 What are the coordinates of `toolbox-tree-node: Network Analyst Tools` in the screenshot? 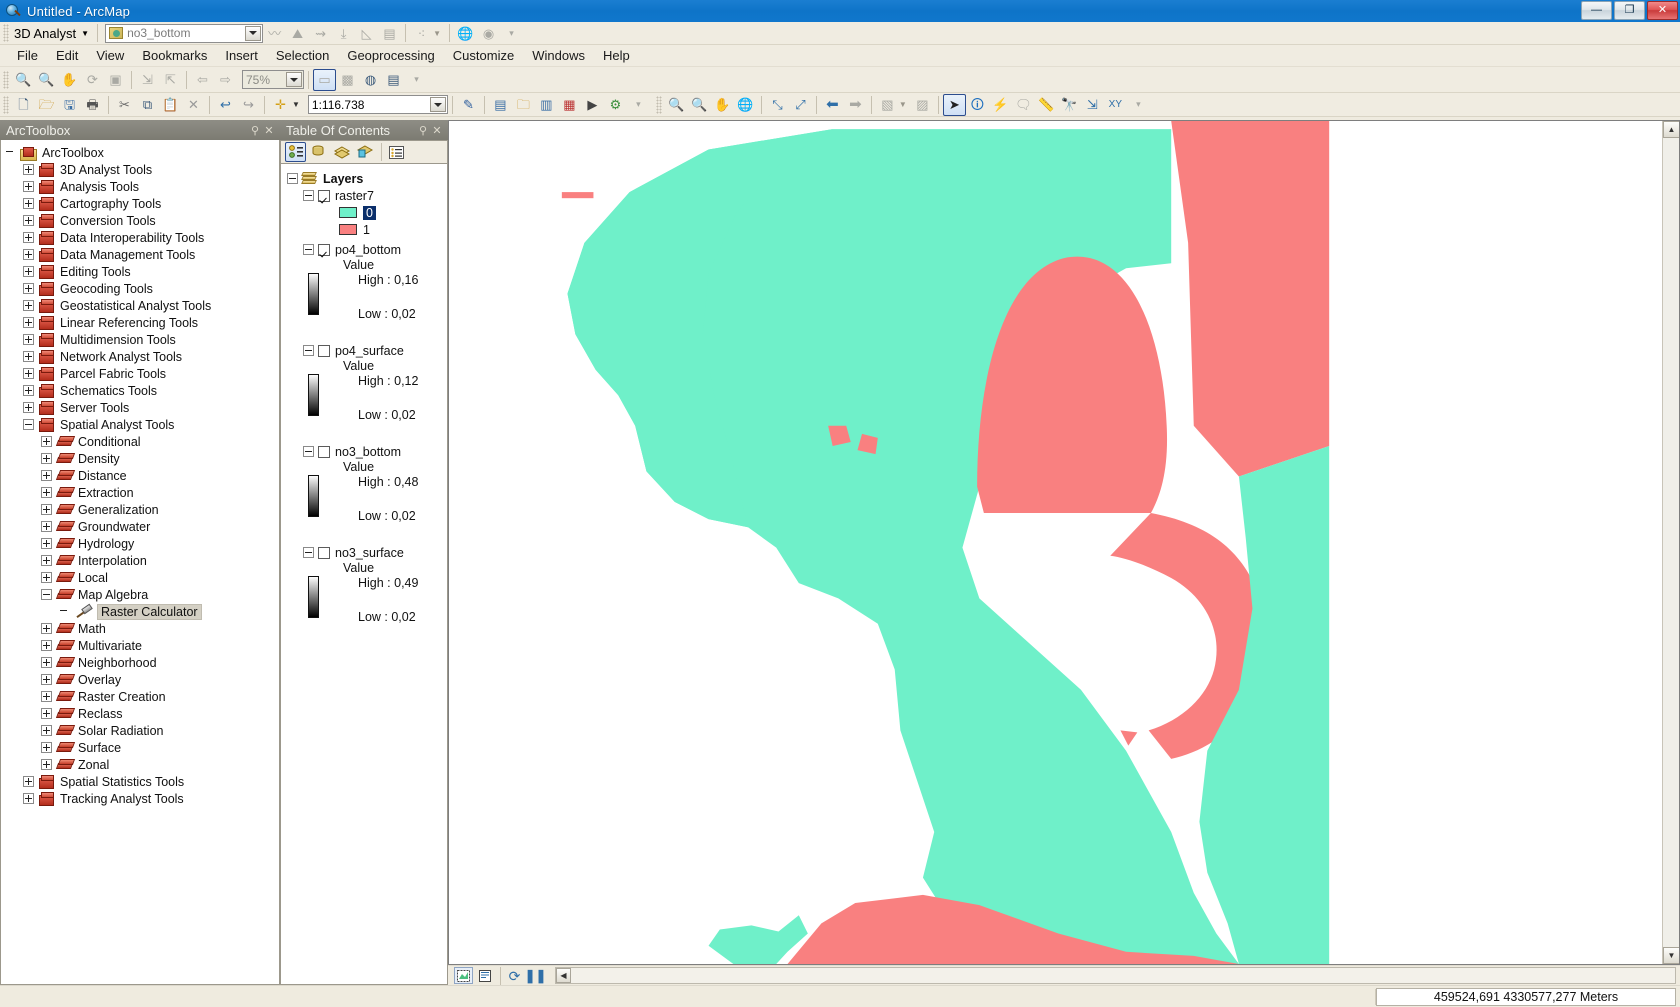 It's located at (142, 356).